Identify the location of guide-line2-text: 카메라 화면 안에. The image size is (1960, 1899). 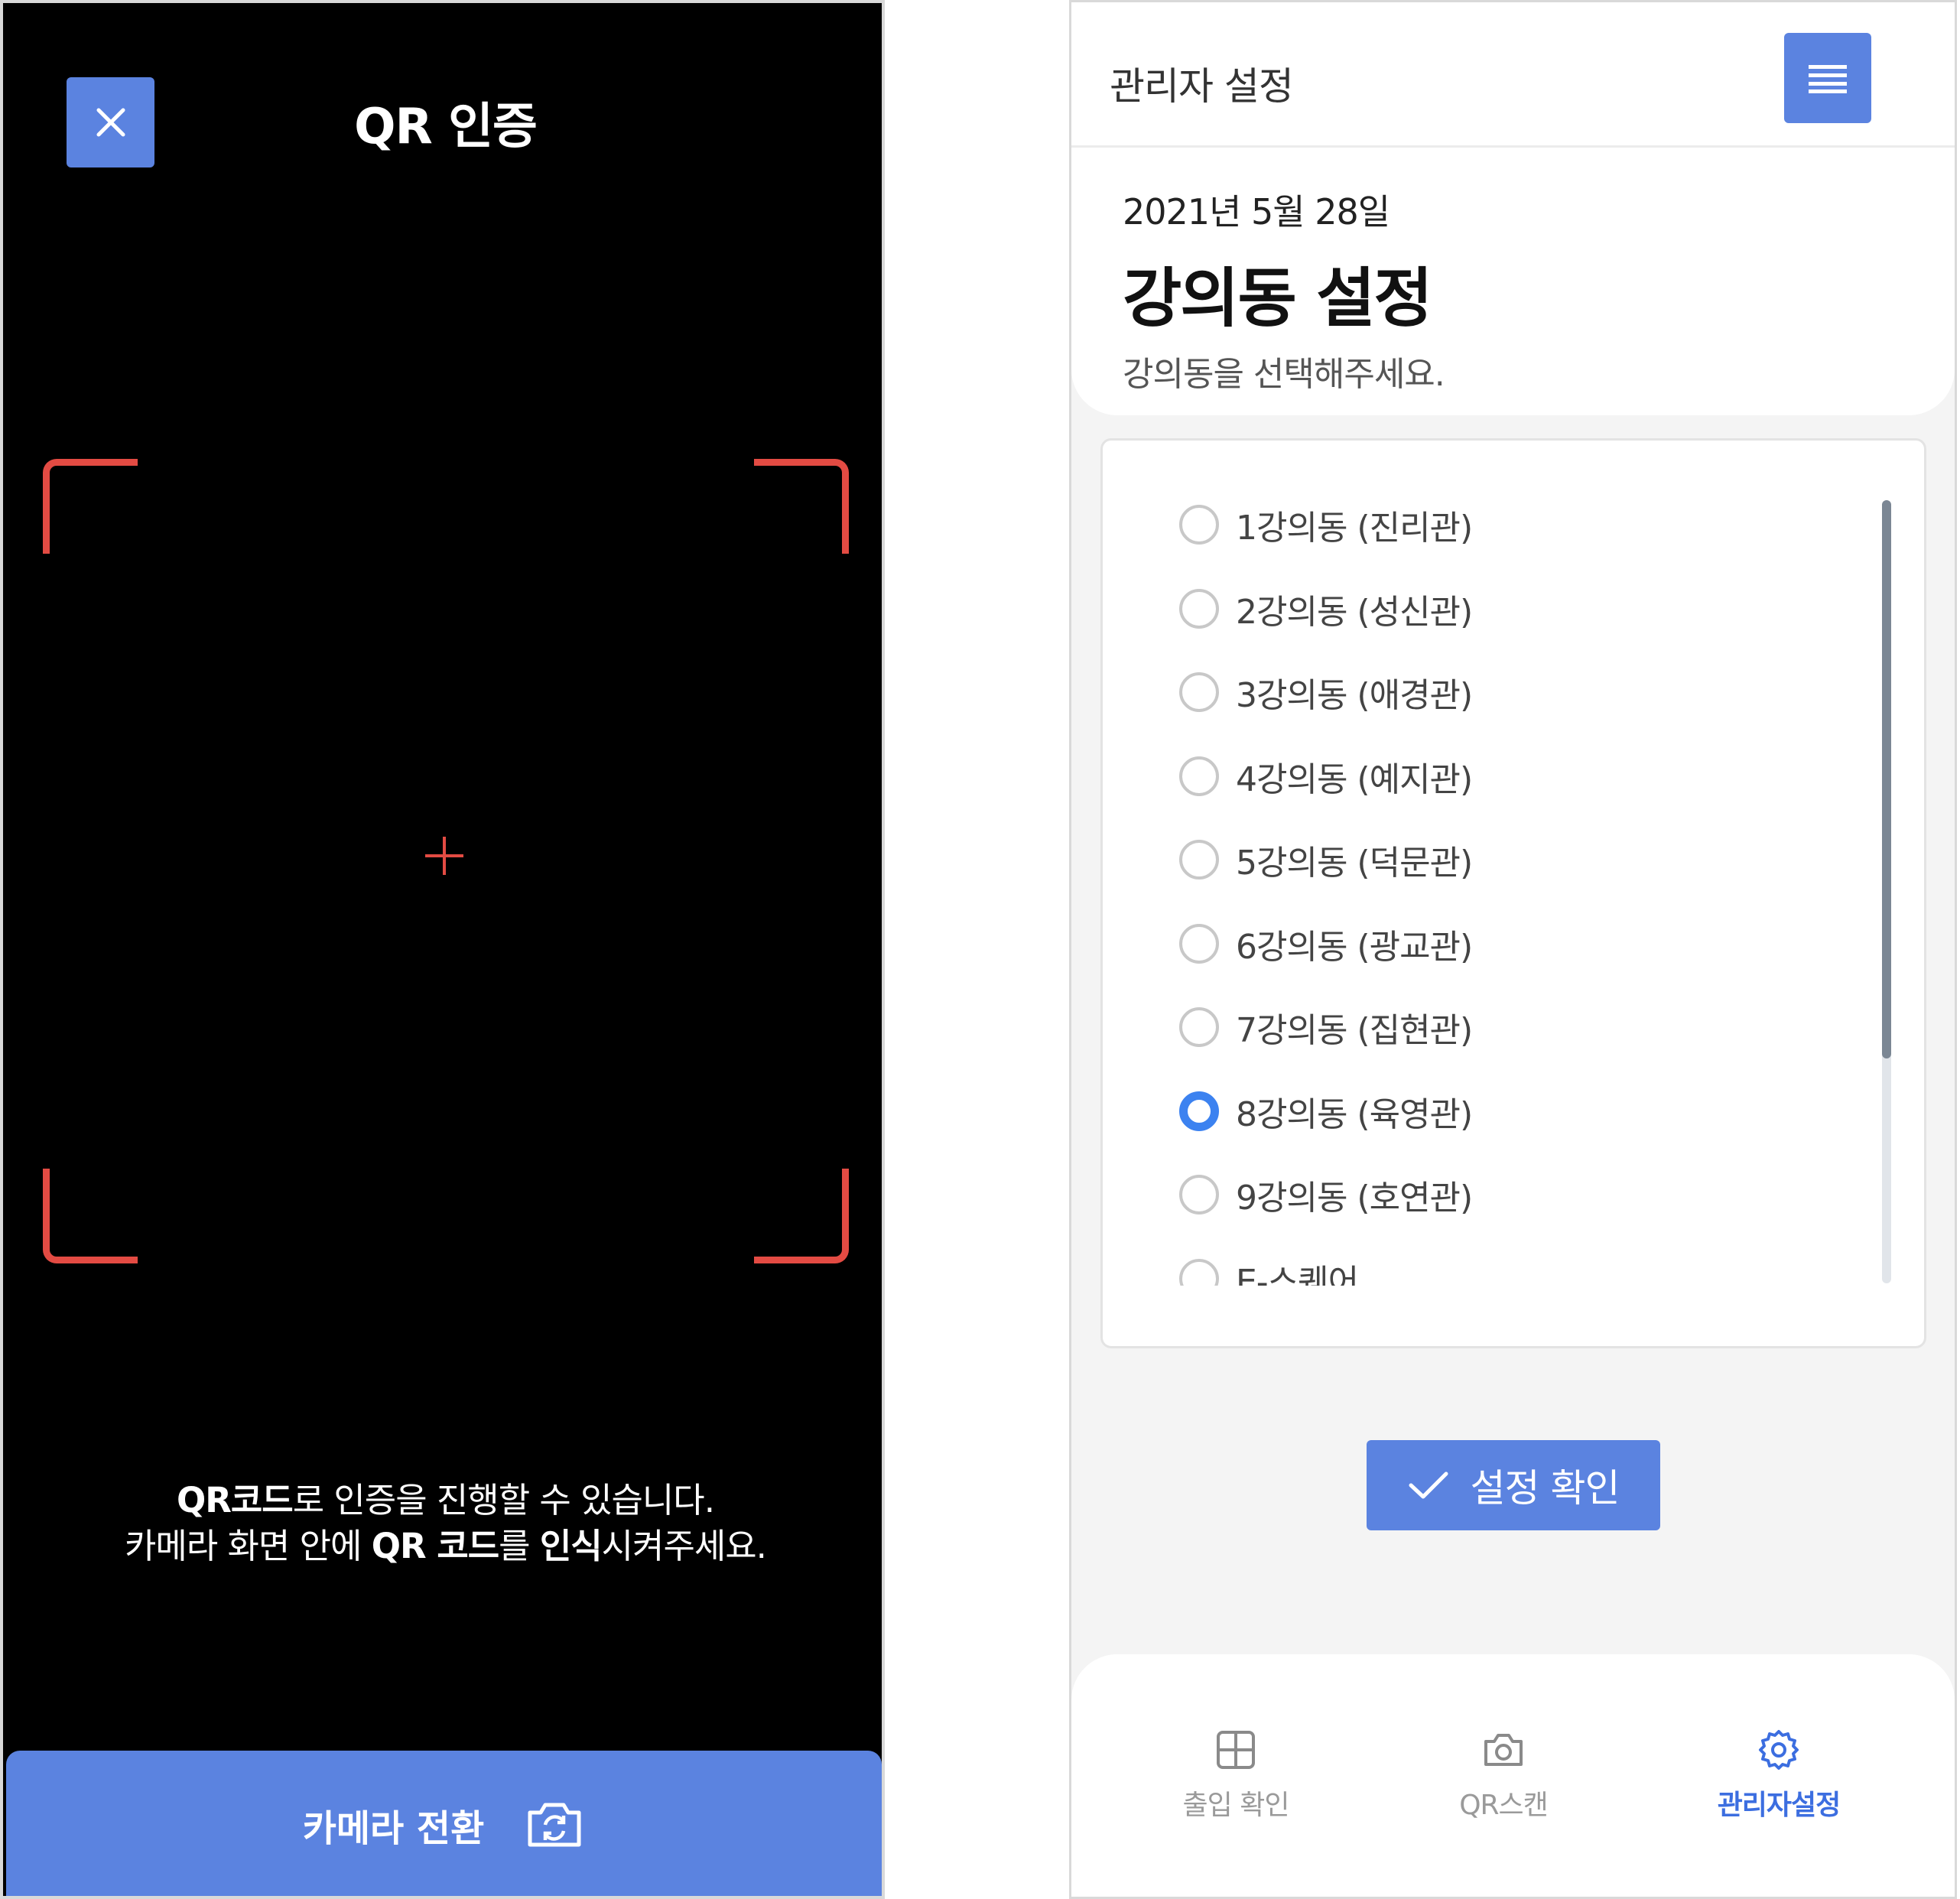
(248, 1546).